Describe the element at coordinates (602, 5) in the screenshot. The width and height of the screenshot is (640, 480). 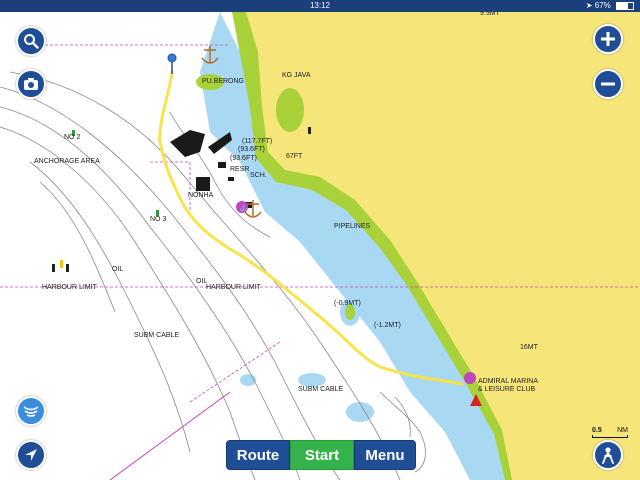
I see `battery-percent: 67%` at that location.